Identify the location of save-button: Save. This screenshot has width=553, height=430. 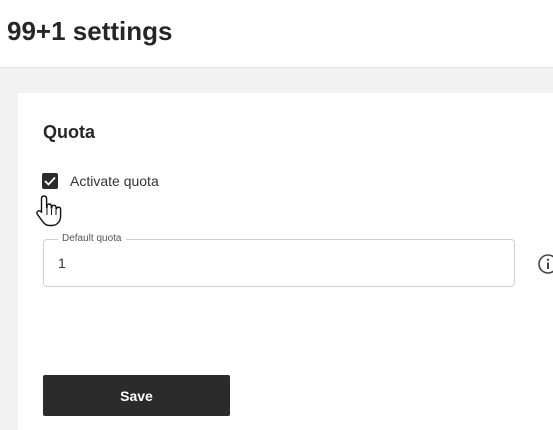
(136, 395).